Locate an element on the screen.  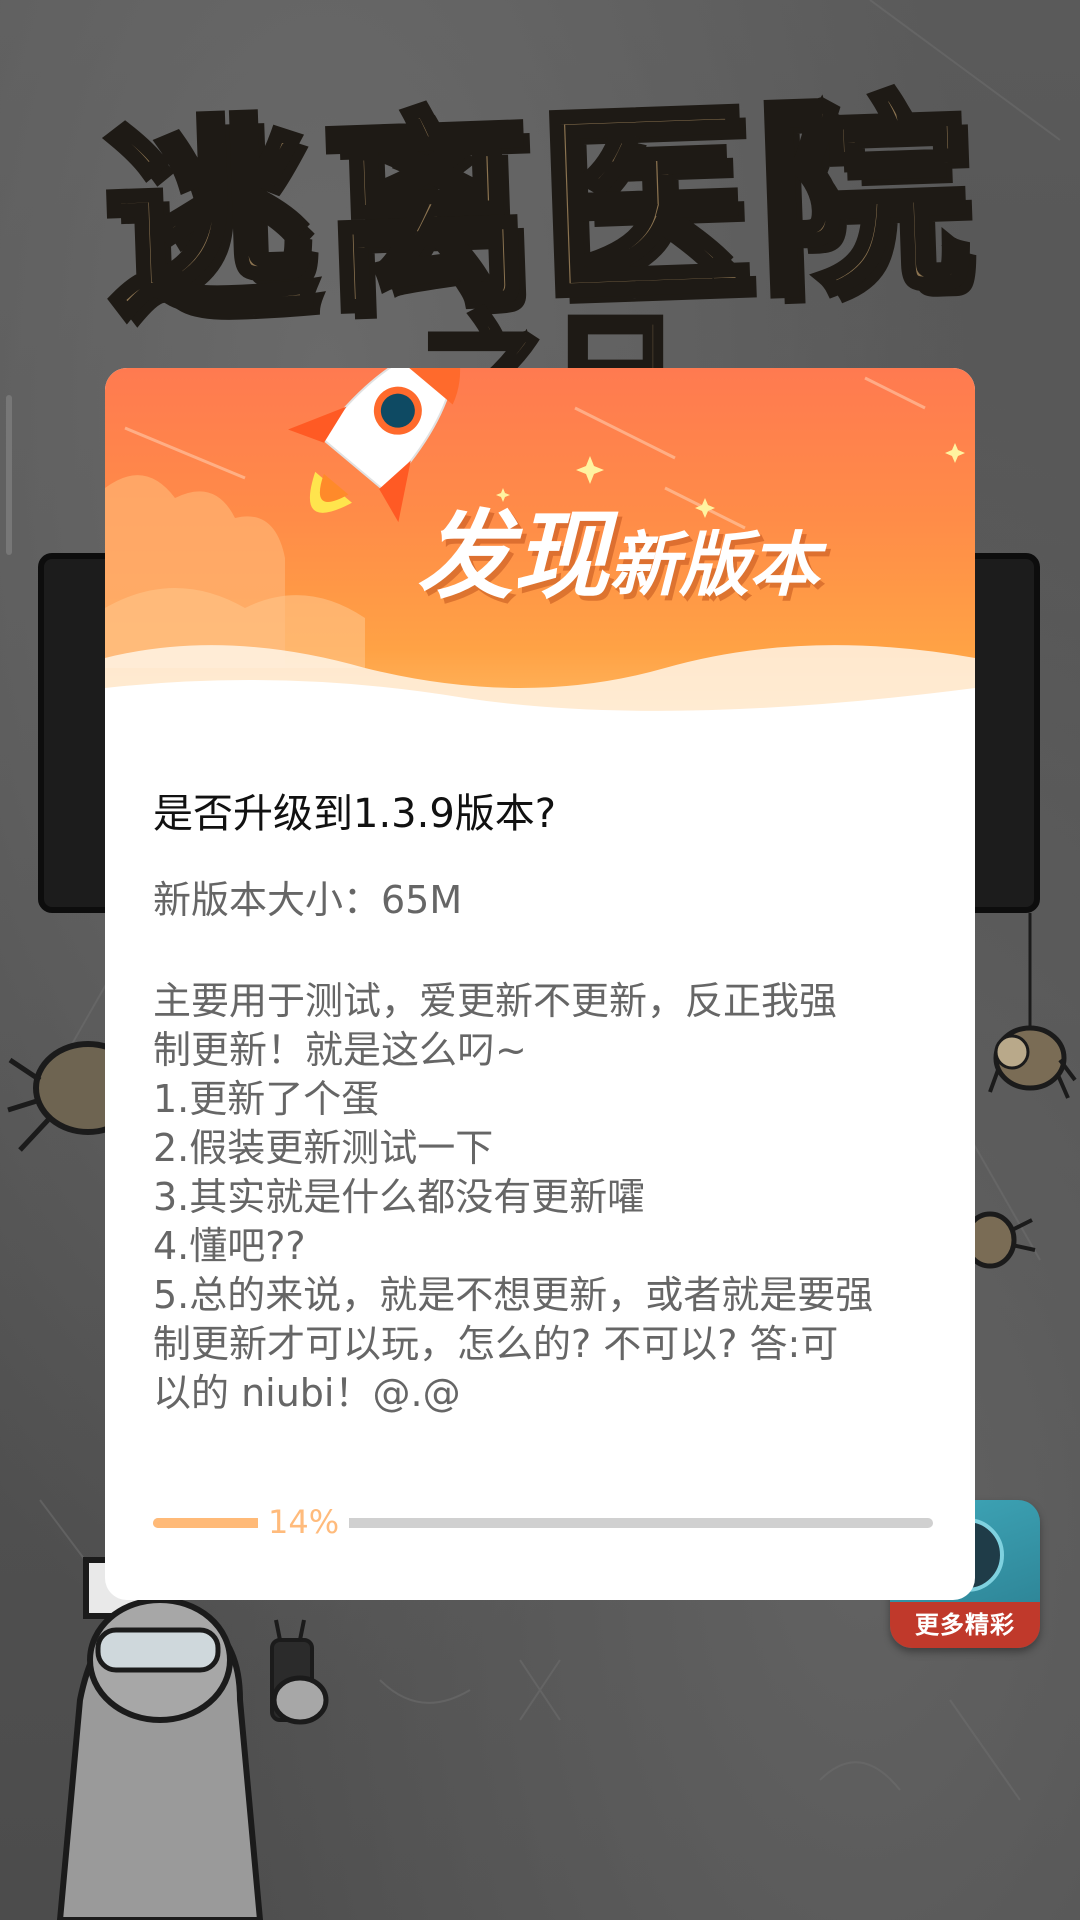
update-size: 新版本大小：65M is located at coordinates (308, 900).